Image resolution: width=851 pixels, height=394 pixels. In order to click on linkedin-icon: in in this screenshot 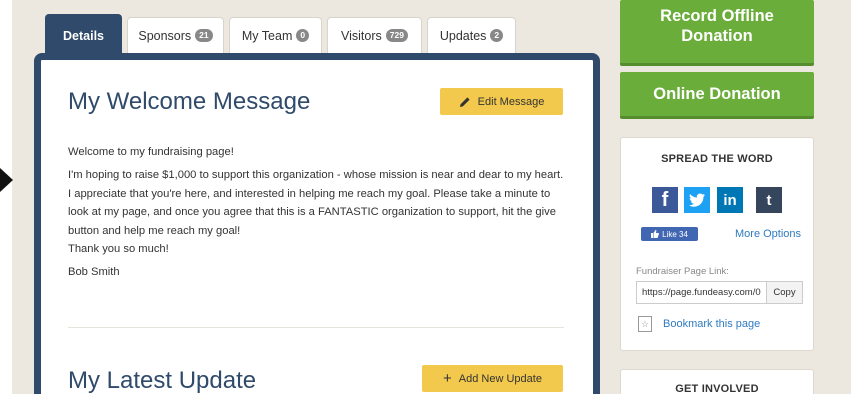, I will do `click(730, 200)`.